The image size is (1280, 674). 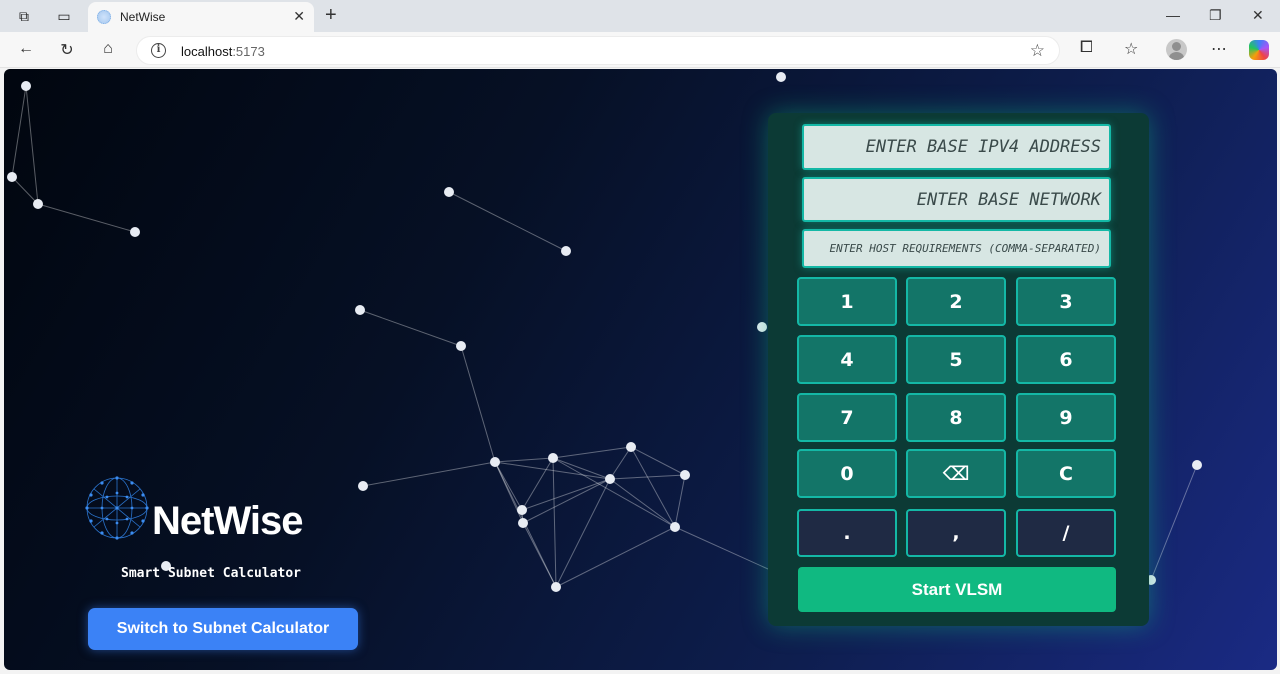 What do you see at coordinates (26, 49) in the screenshot?
I see `back-icon: ←` at bounding box center [26, 49].